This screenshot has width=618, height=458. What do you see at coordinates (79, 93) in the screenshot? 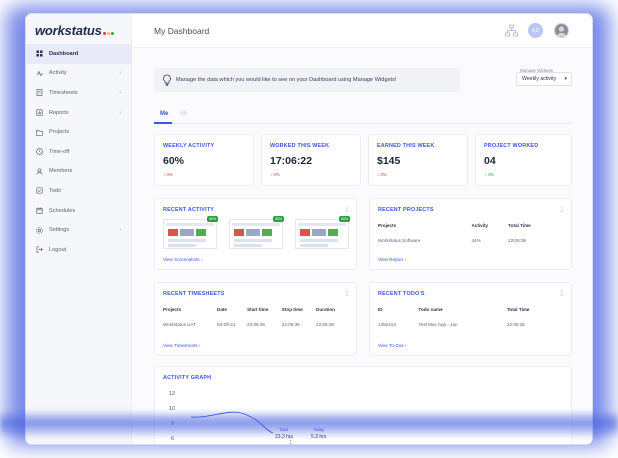
I see `sidebar-item-timesheets: Timesheets ›` at bounding box center [79, 93].